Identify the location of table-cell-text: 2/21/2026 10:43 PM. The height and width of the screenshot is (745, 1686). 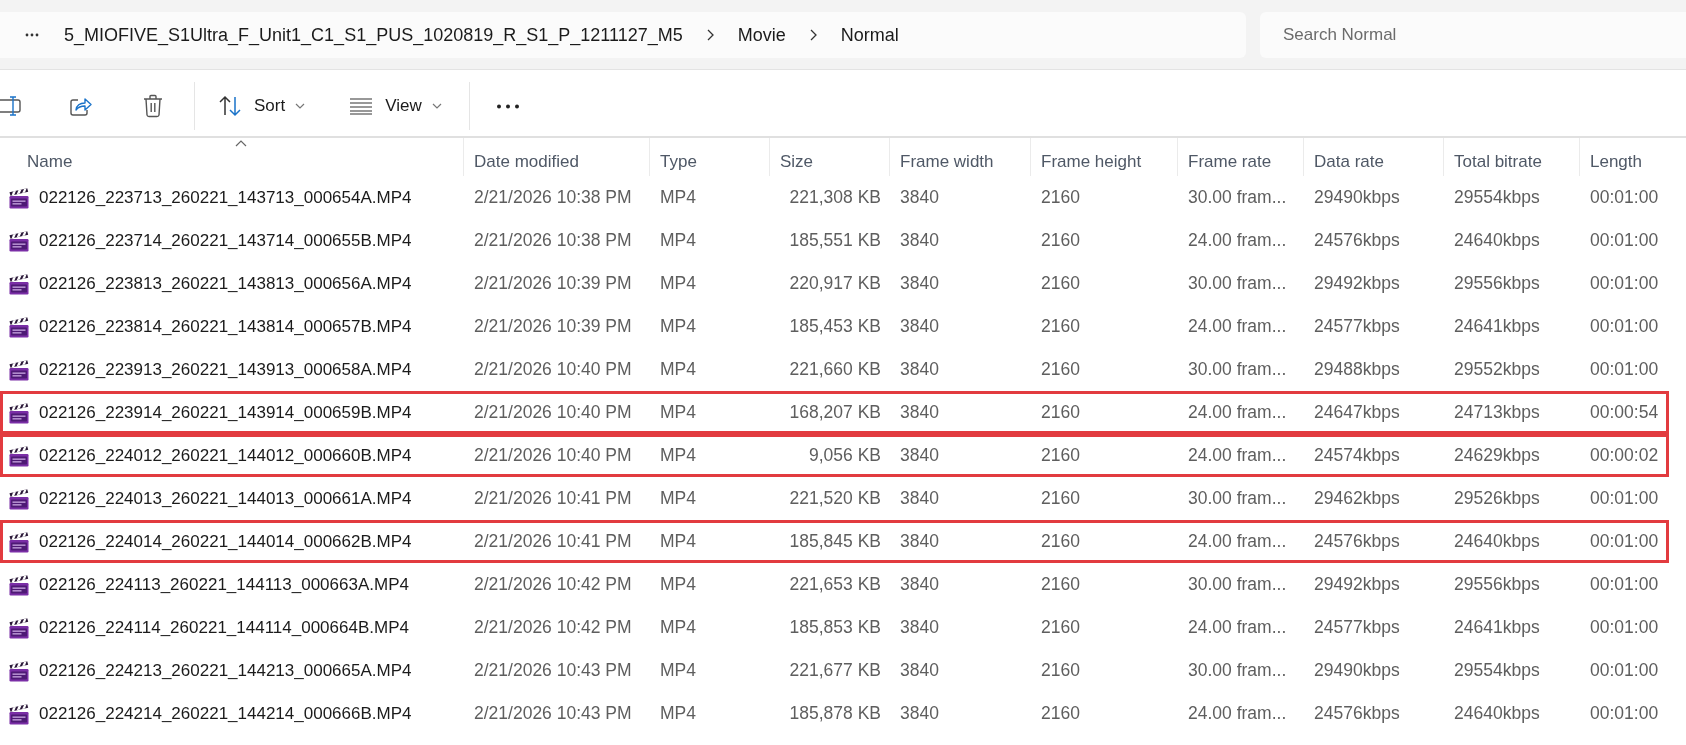
(553, 714).